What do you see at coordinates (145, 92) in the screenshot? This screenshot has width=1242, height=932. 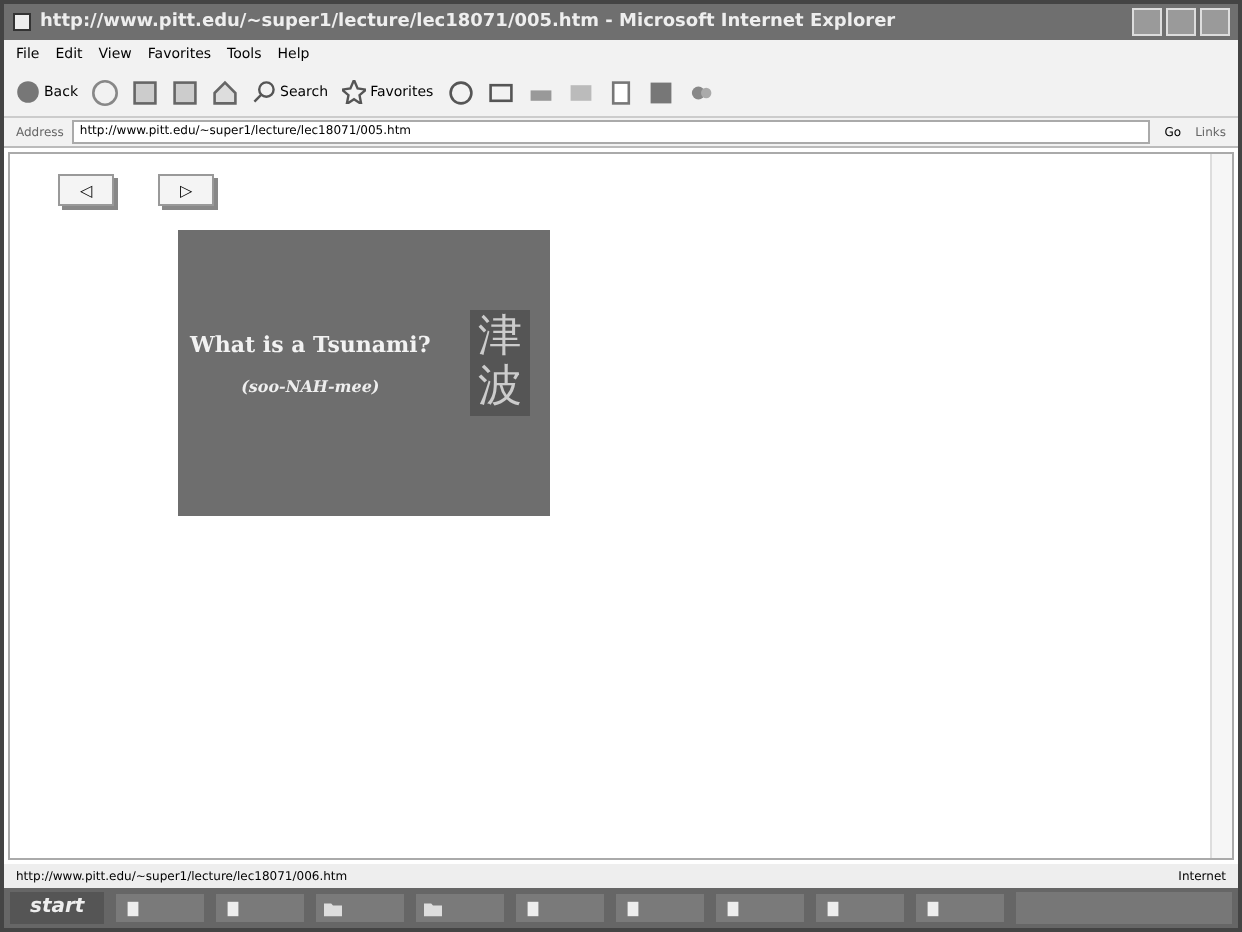 I see `stop-icon` at bounding box center [145, 92].